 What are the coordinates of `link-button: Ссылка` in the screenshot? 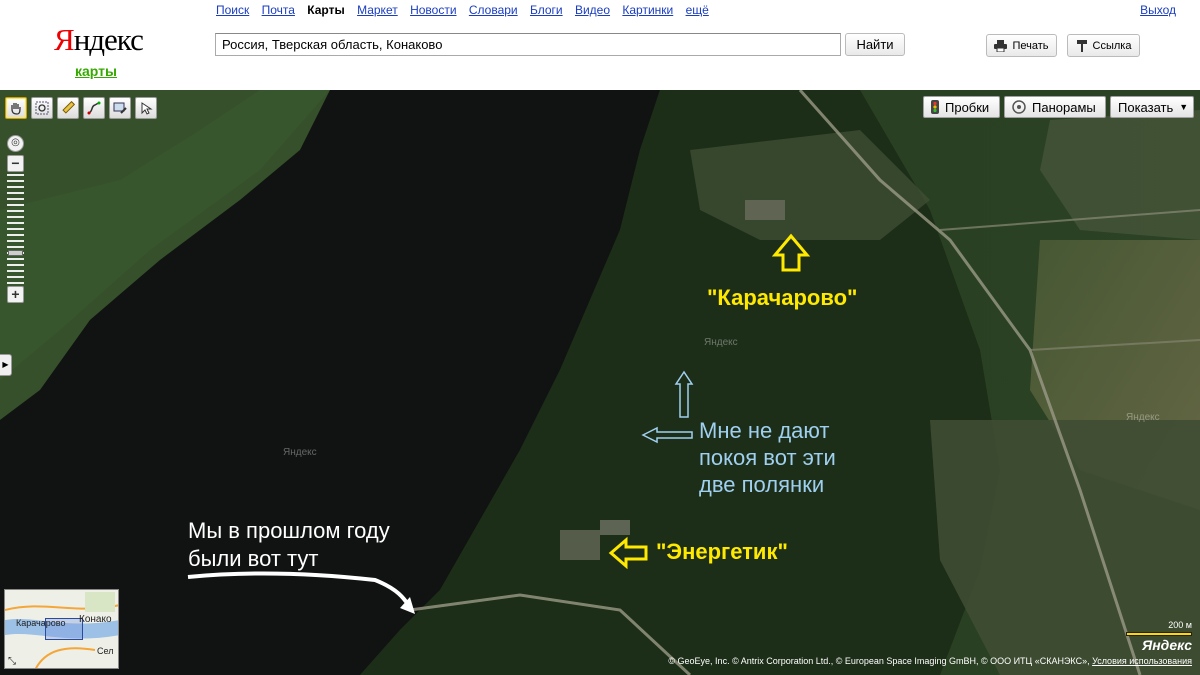 It's located at (1103, 45).